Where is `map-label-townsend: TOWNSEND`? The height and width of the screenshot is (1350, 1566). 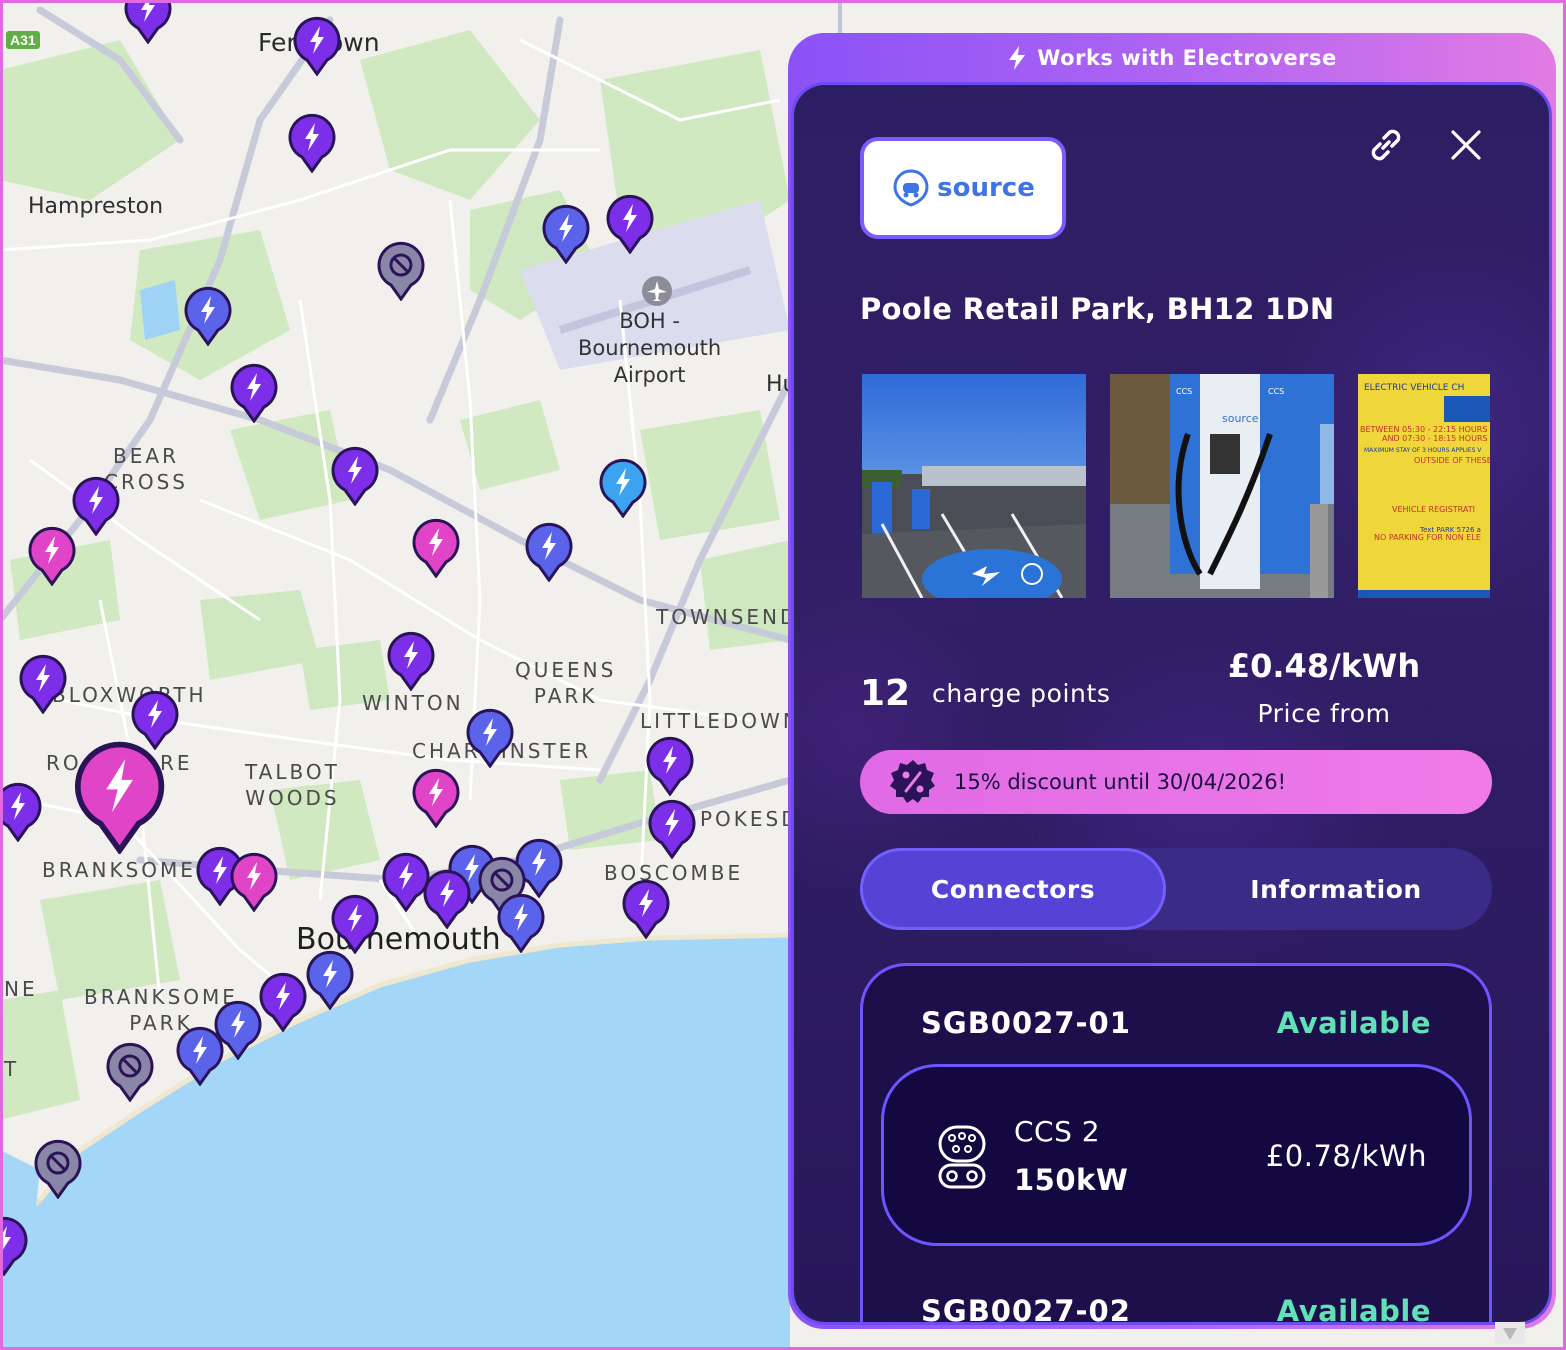
map-label-townsend: TOWNSEND is located at coordinates (727, 617).